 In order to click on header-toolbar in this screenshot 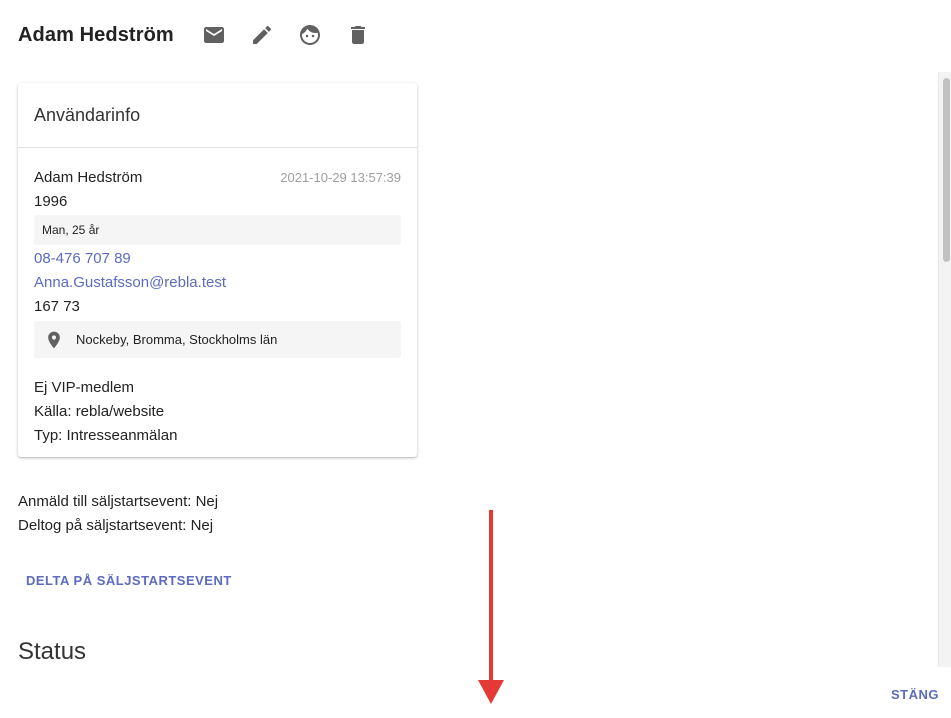, I will do `click(295, 35)`.